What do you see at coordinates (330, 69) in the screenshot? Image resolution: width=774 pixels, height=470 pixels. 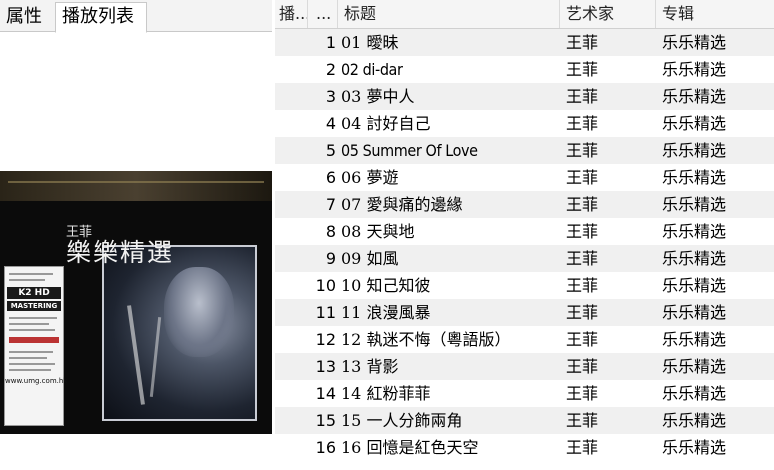 I see `track-number-cell: 2` at bounding box center [330, 69].